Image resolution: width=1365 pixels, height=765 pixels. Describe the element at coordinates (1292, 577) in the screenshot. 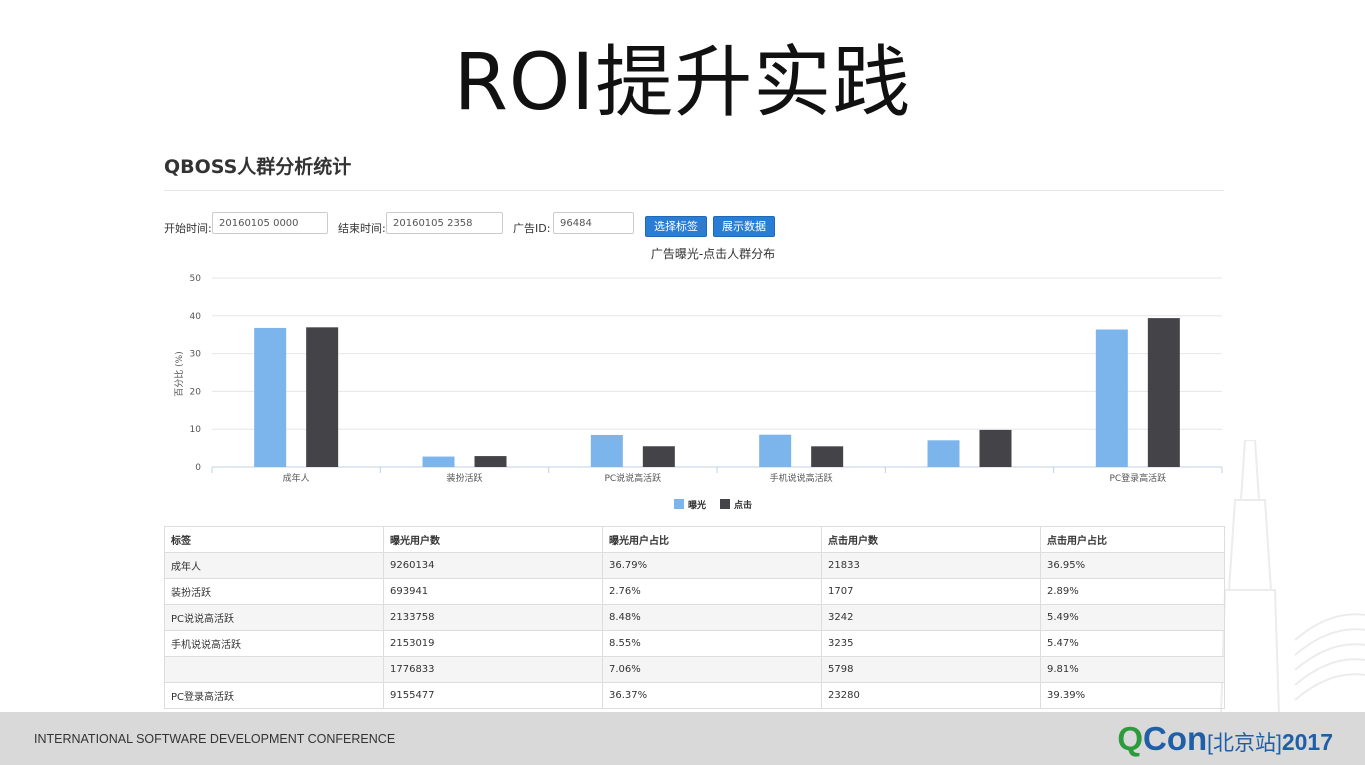

I see `building-illustration` at that location.